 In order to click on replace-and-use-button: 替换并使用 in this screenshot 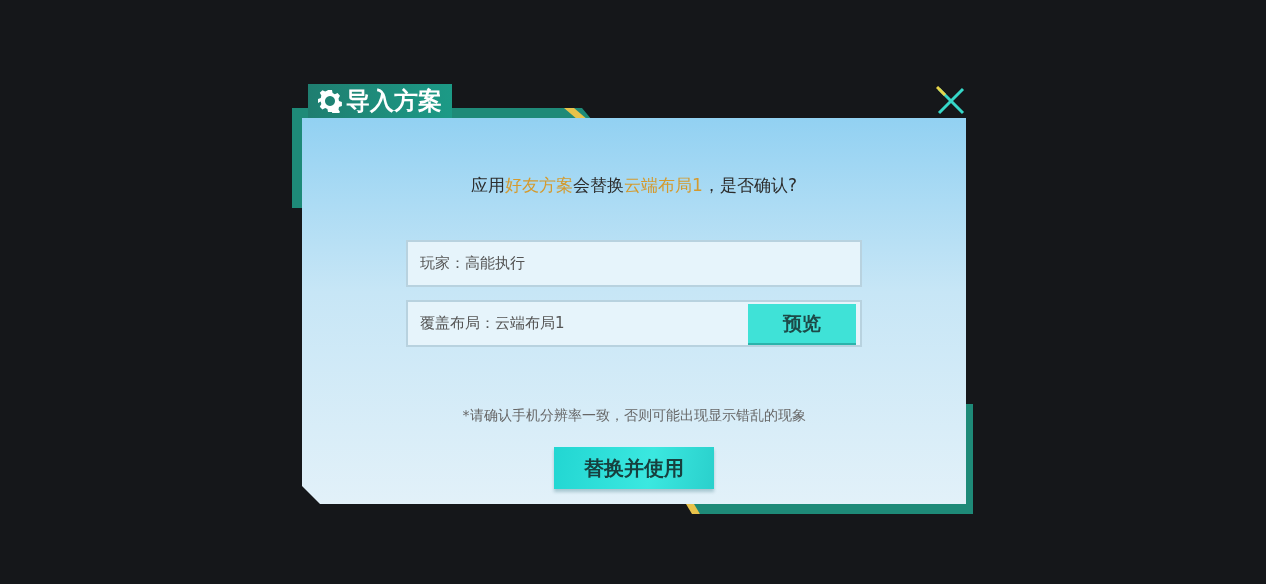, I will do `click(634, 468)`.